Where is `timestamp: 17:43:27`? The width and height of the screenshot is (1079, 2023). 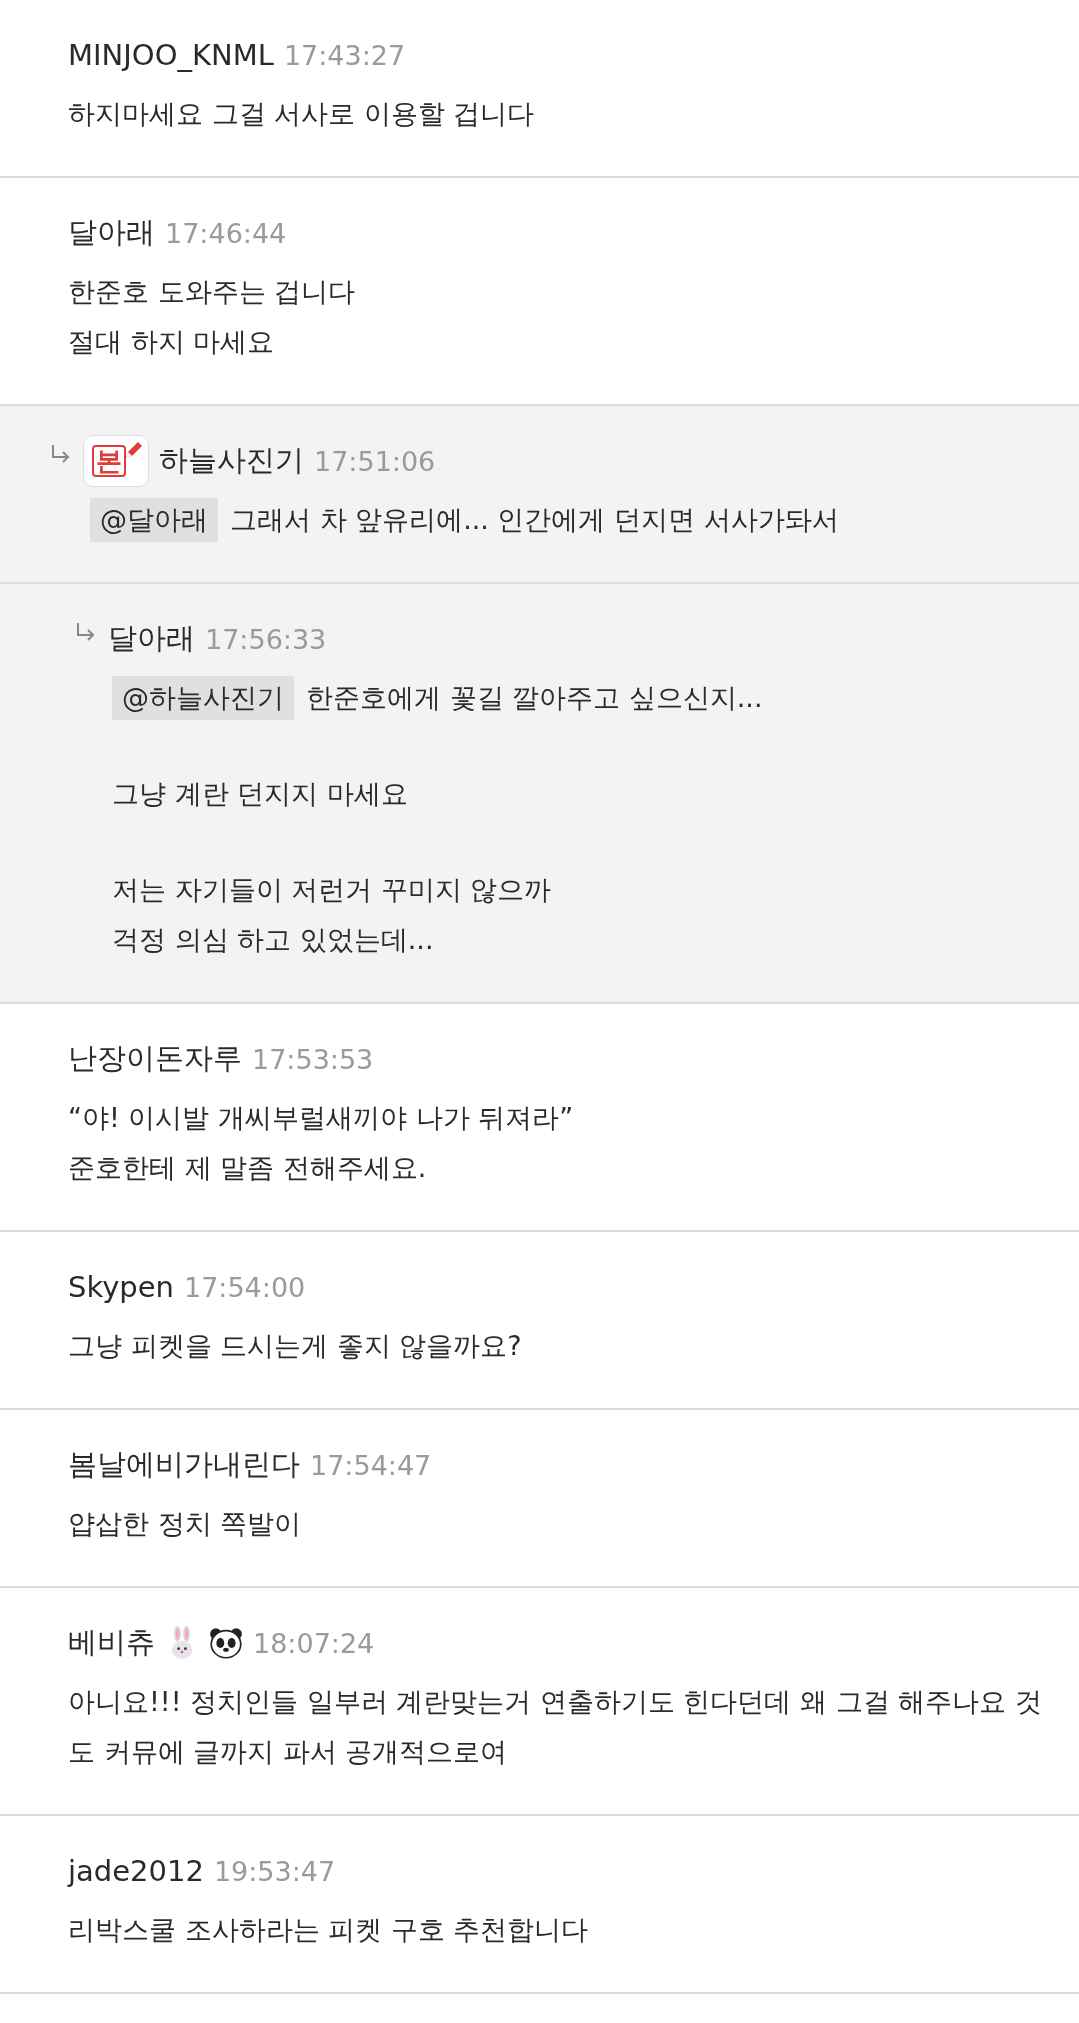
timestamp: 17:43:27 is located at coordinates (344, 55).